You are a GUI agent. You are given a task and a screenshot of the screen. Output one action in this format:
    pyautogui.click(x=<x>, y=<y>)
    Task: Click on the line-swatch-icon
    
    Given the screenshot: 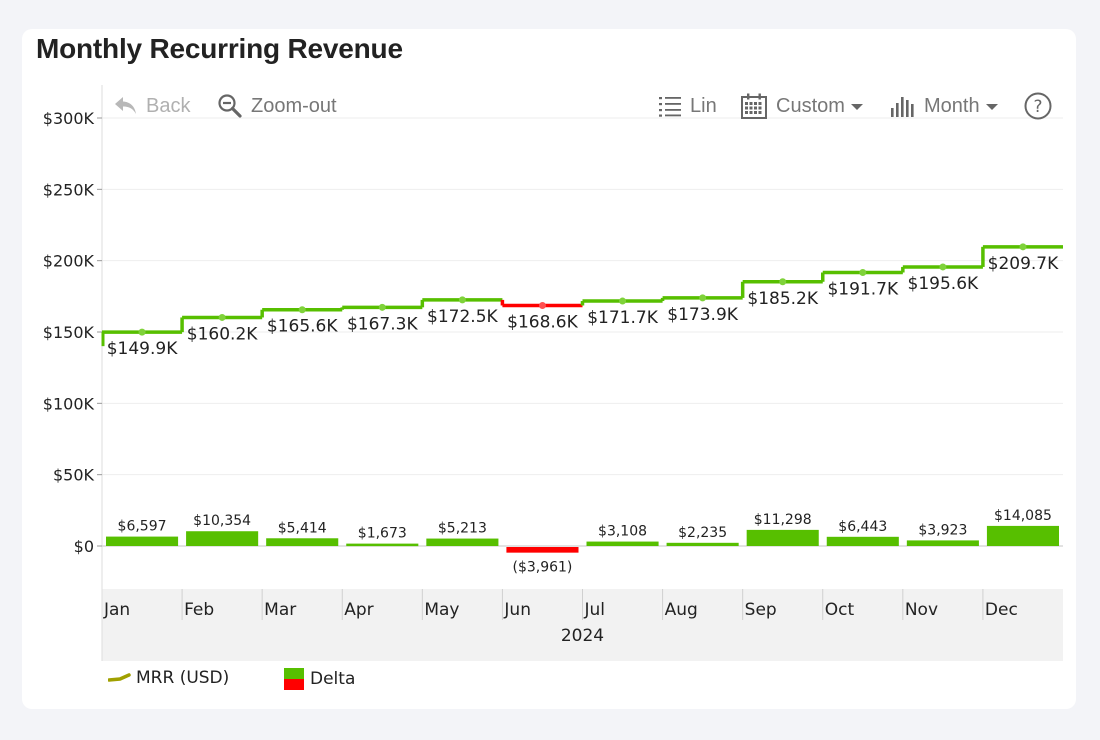 What is the action you would take?
    pyautogui.click(x=119, y=677)
    